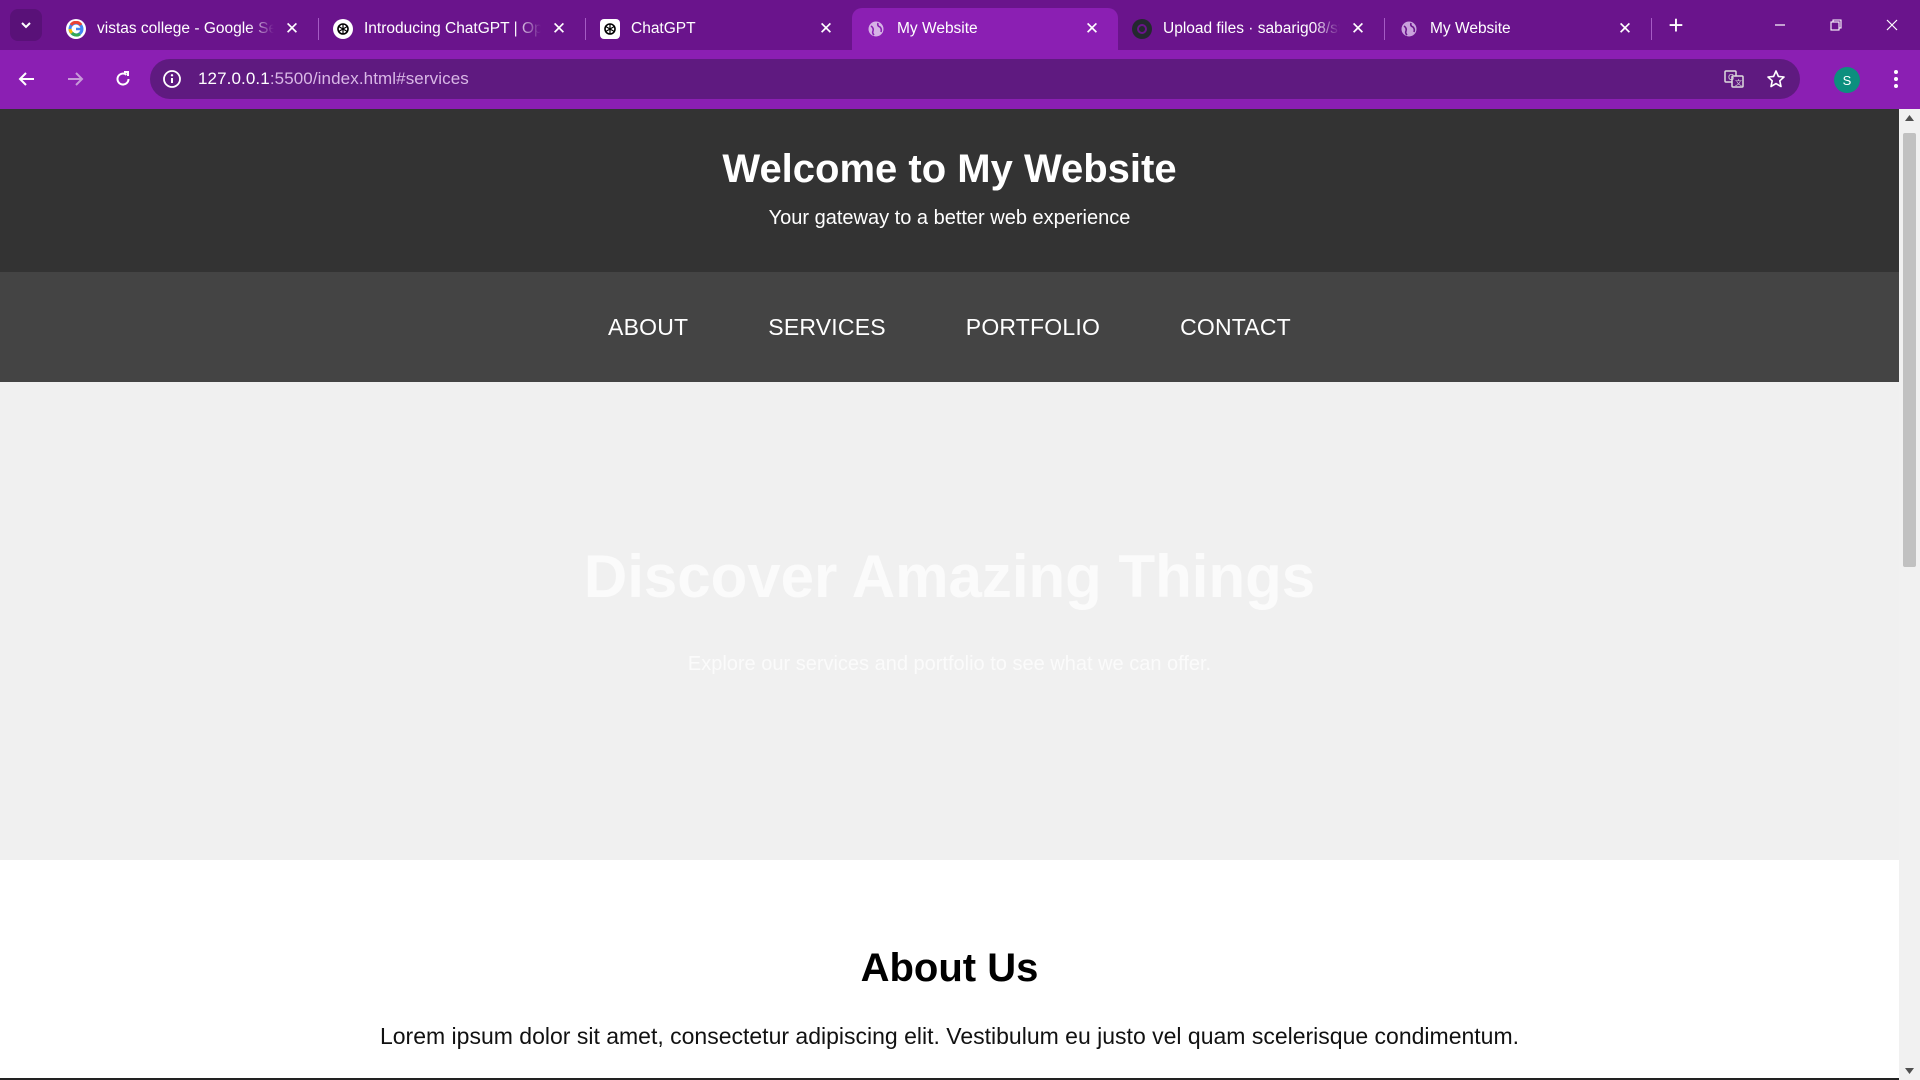 The height and width of the screenshot is (1080, 1920). Describe the element at coordinates (1847, 80) in the screenshot. I see `profile-avatar: S` at that location.